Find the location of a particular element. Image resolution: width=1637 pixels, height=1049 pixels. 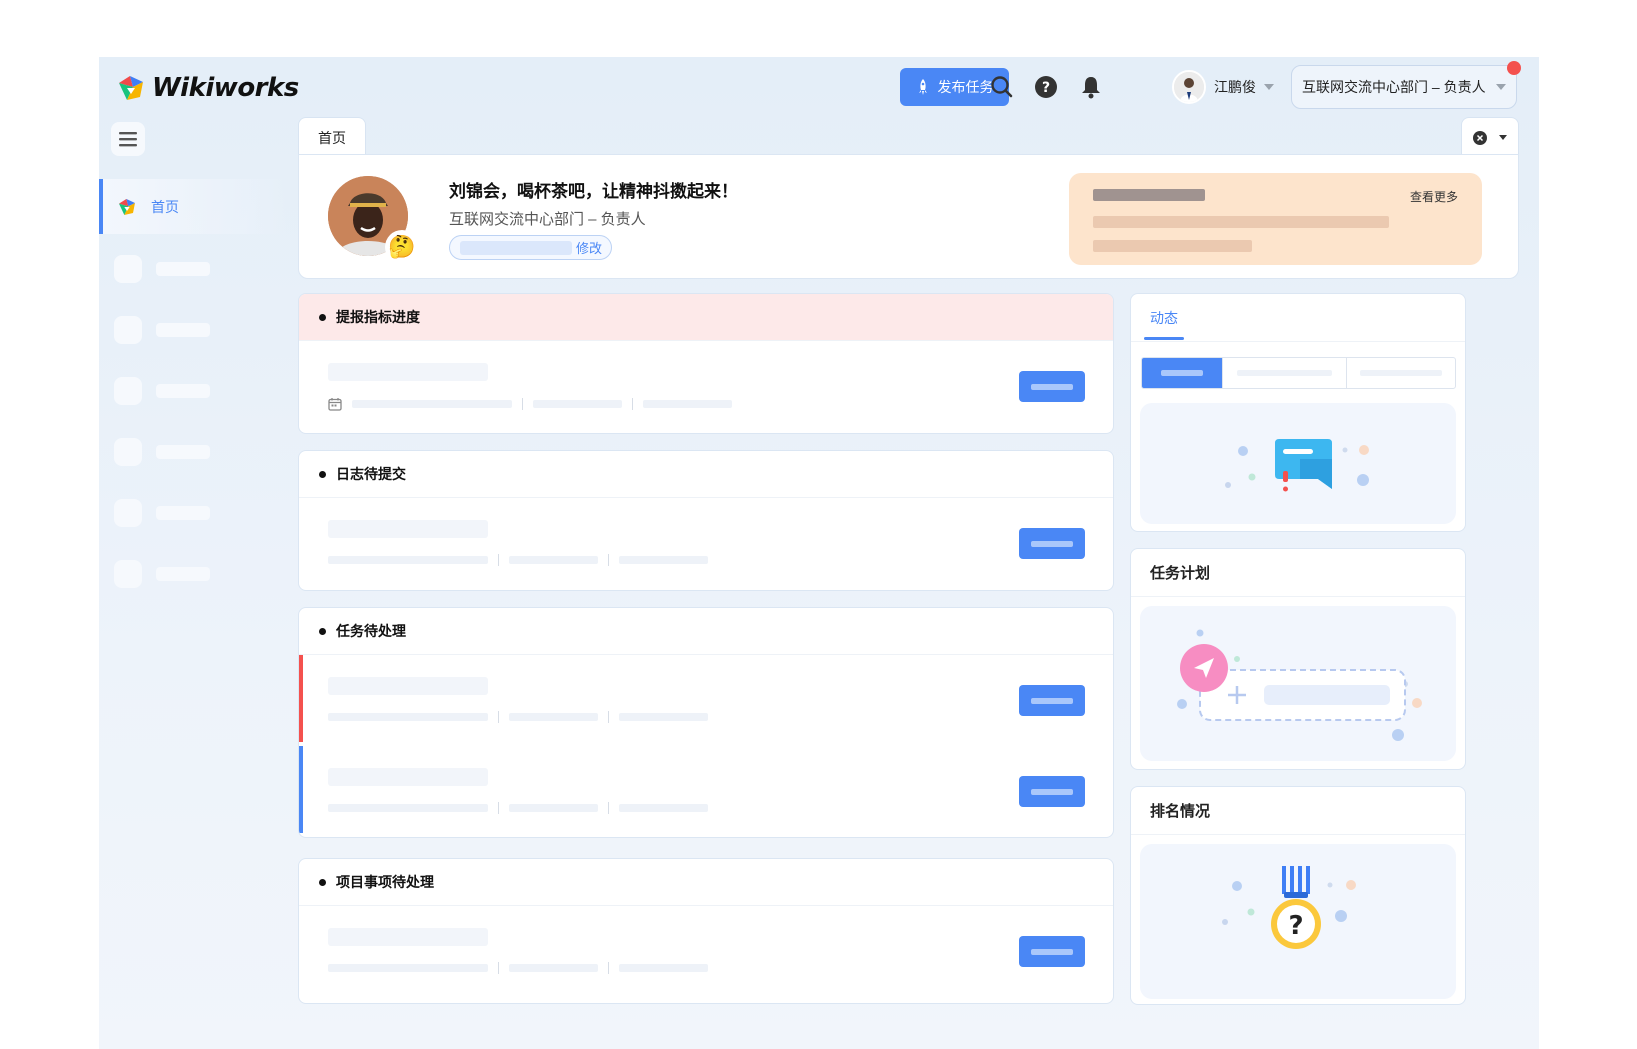

logo-icon is located at coordinates (131, 88).